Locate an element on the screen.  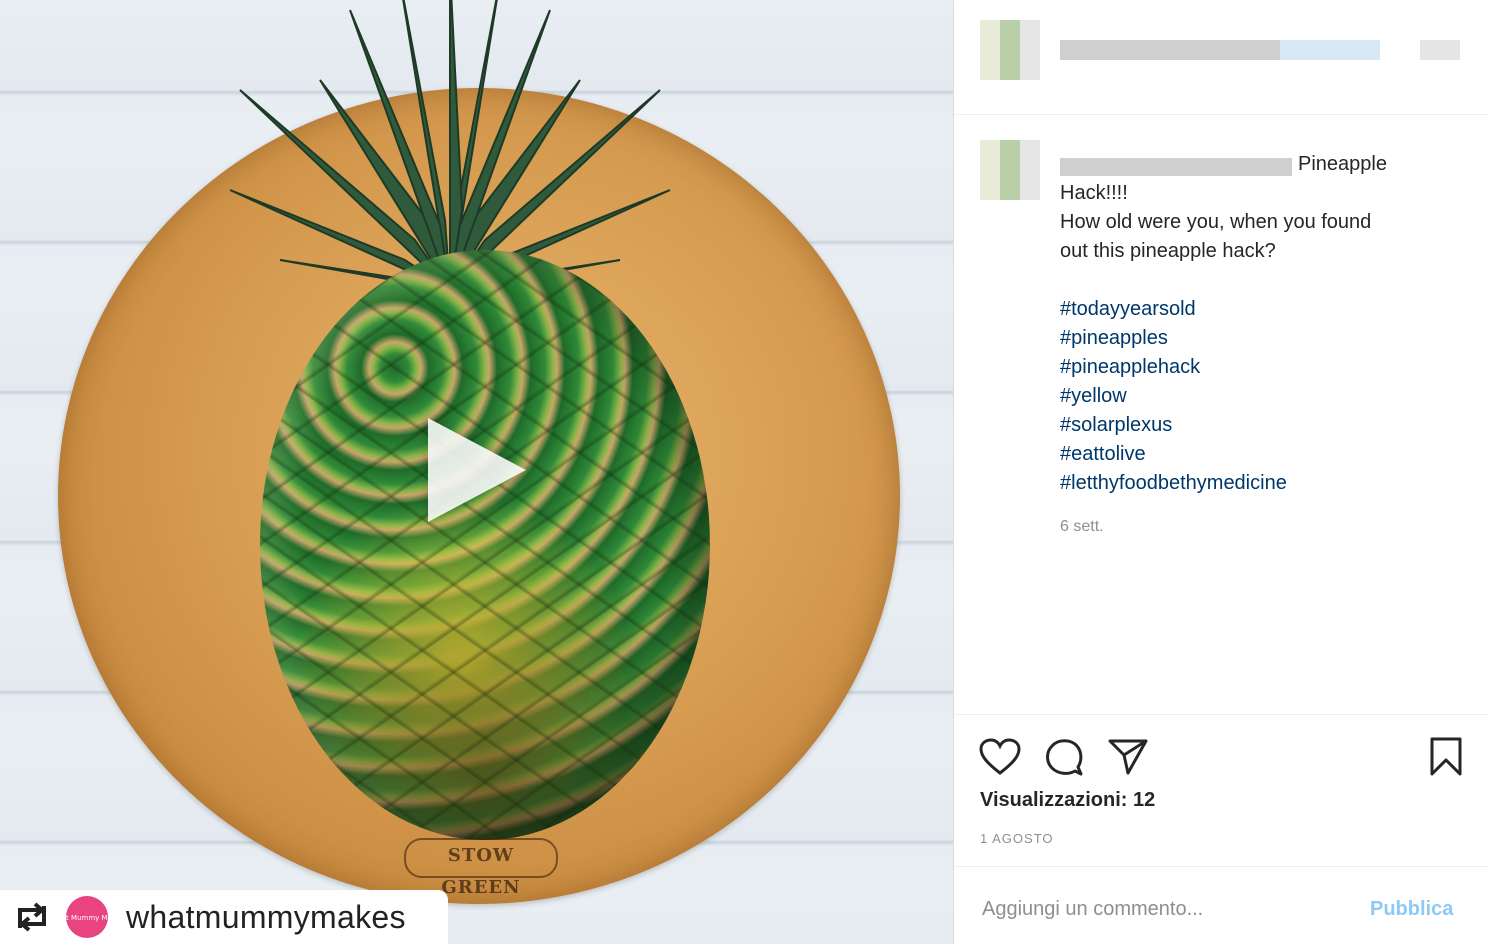
hashtag-link: #letthyfoodbethymedicine is located at coordinates (1250, 483).